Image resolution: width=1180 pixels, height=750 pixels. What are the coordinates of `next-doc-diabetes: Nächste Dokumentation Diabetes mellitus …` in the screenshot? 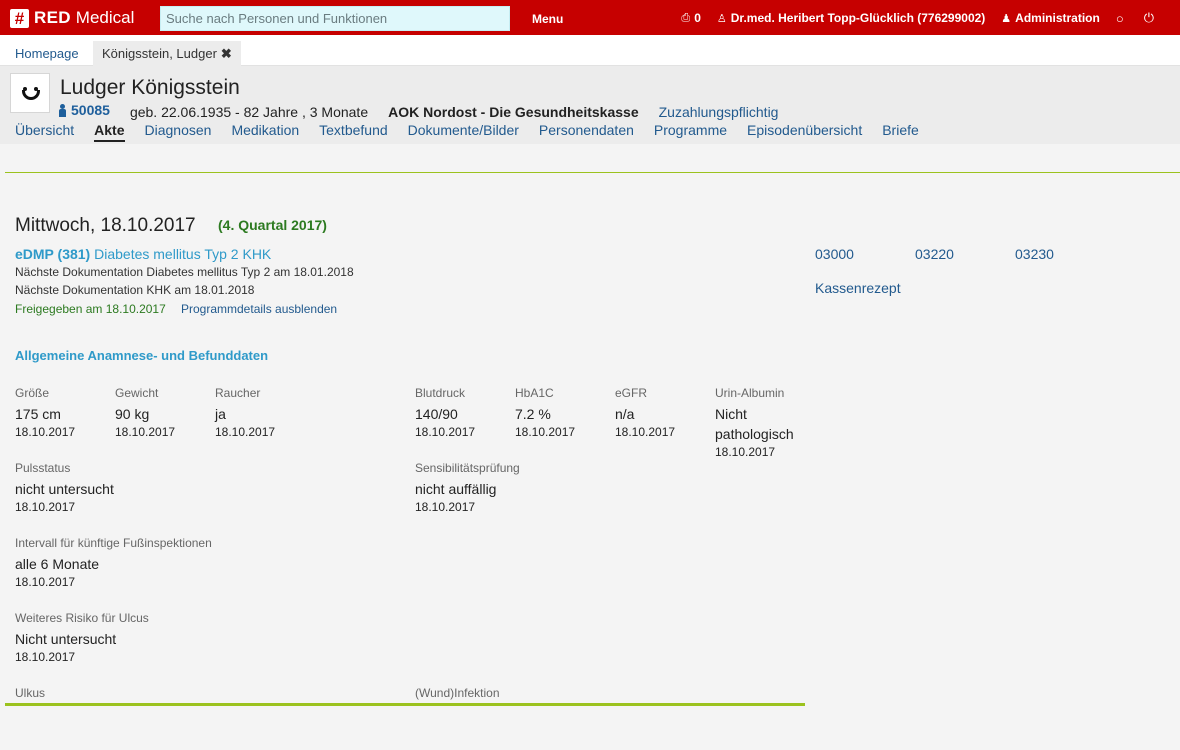 It's located at (184, 272).